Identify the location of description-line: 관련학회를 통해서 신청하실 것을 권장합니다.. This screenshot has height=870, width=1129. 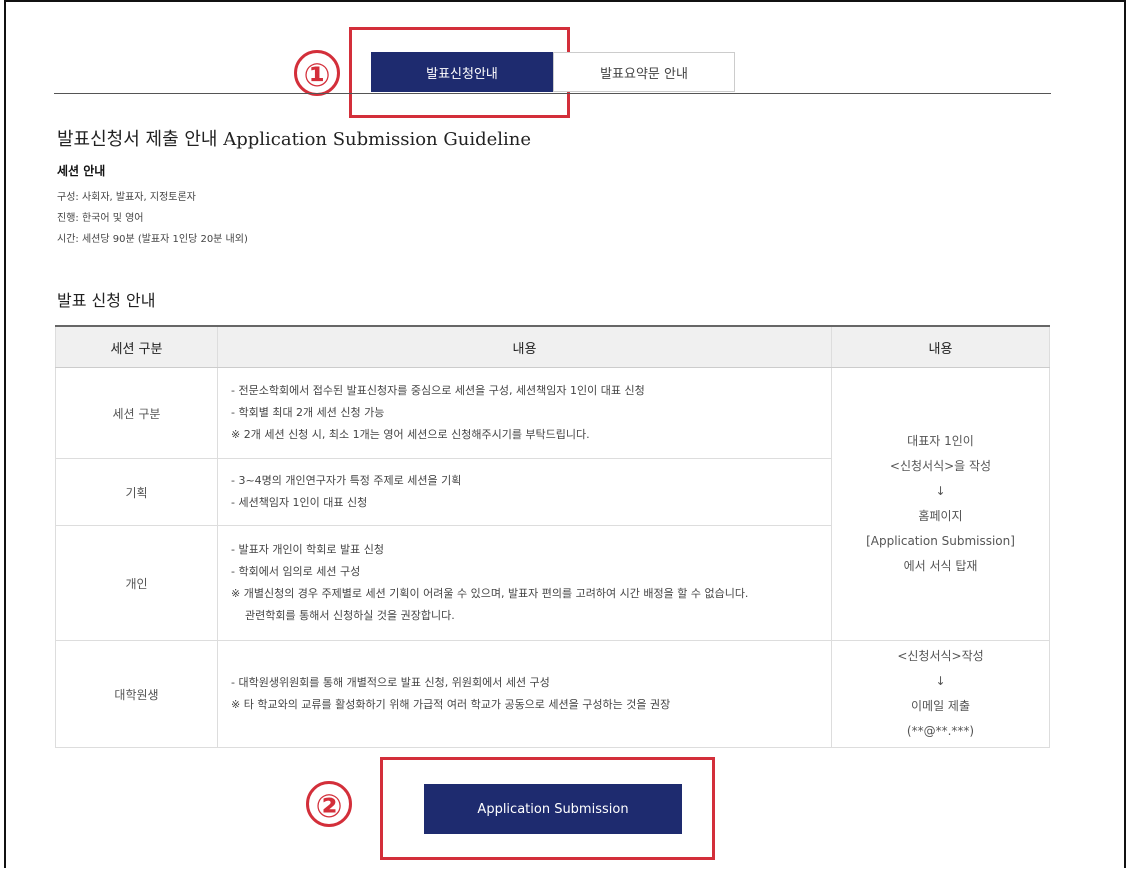
(350, 615).